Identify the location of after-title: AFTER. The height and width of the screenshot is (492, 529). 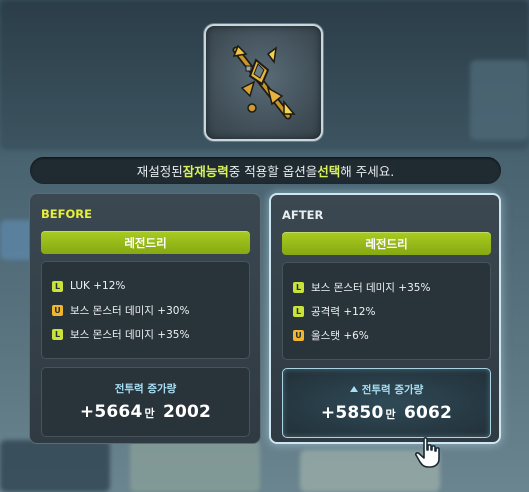
(303, 215).